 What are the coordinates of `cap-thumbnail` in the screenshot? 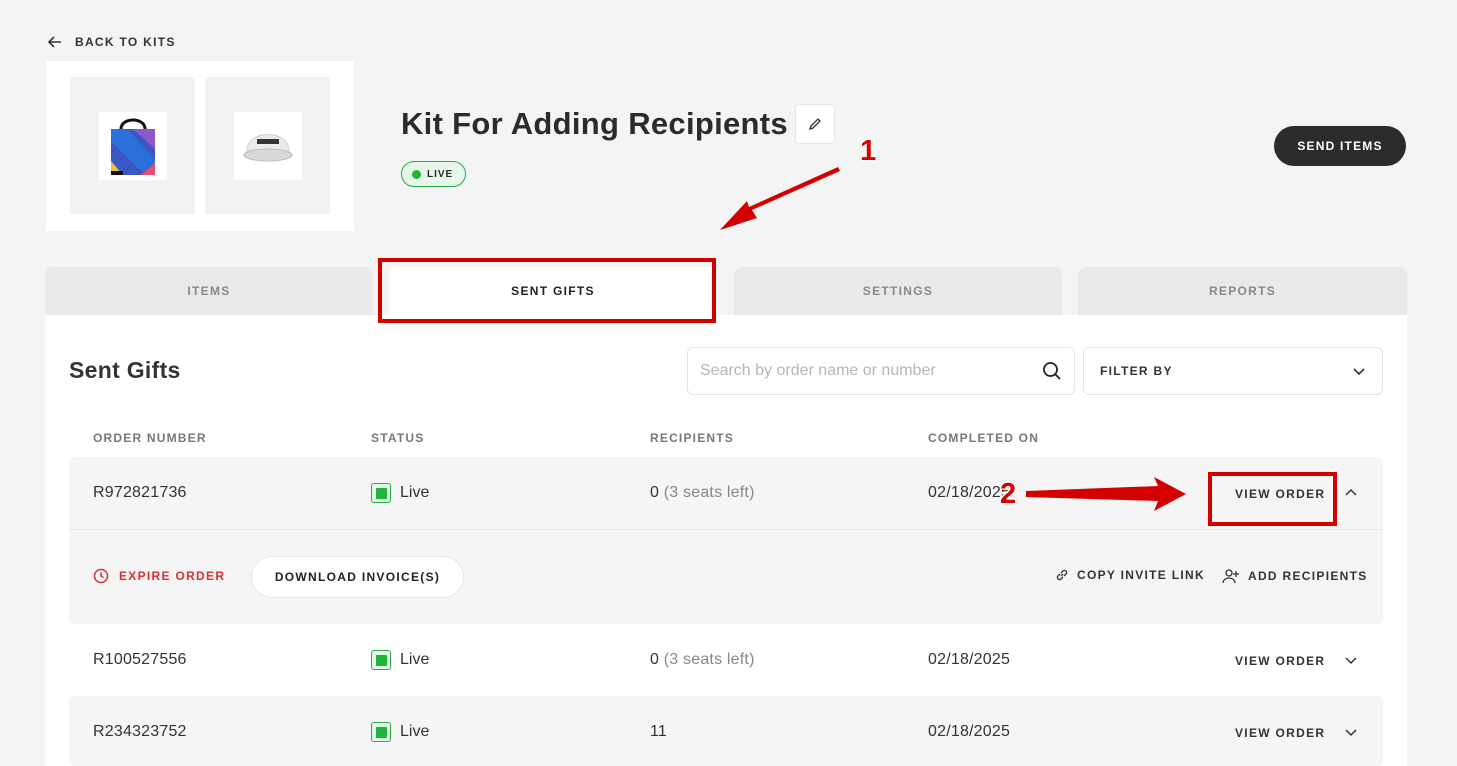 It's located at (267, 145).